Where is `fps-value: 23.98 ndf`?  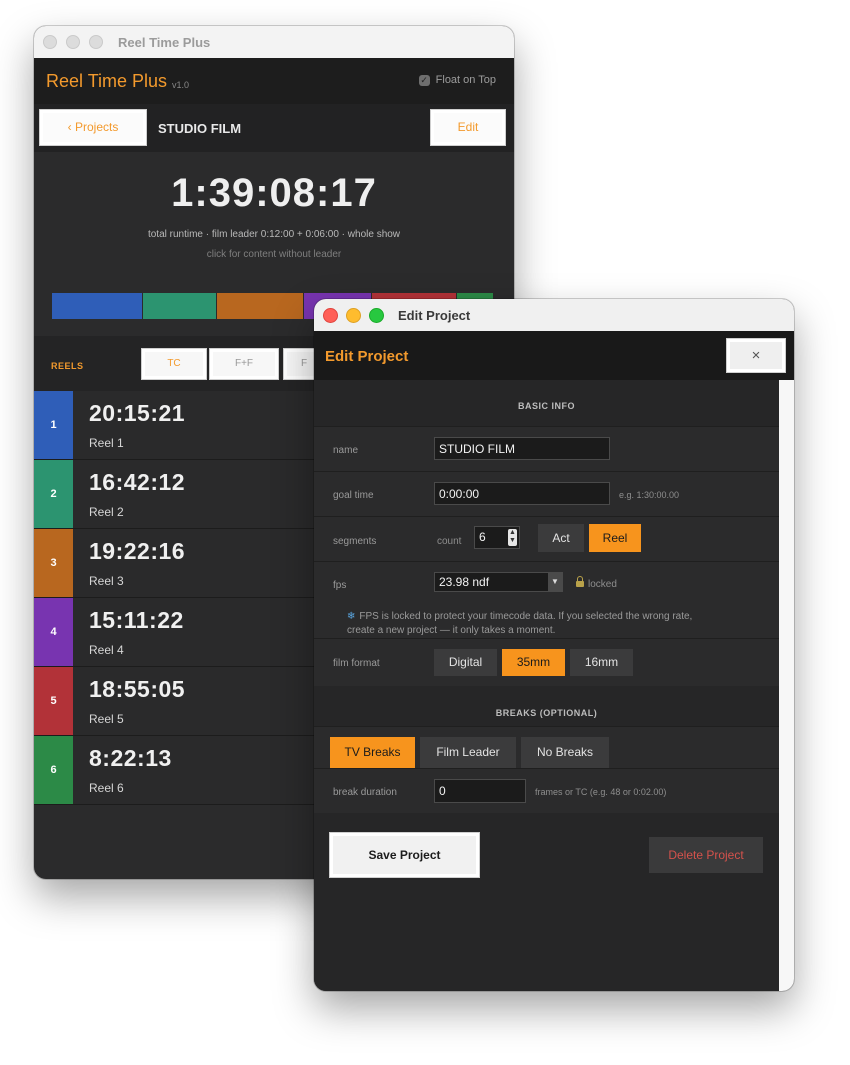 fps-value: 23.98 ndf is located at coordinates (464, 582).